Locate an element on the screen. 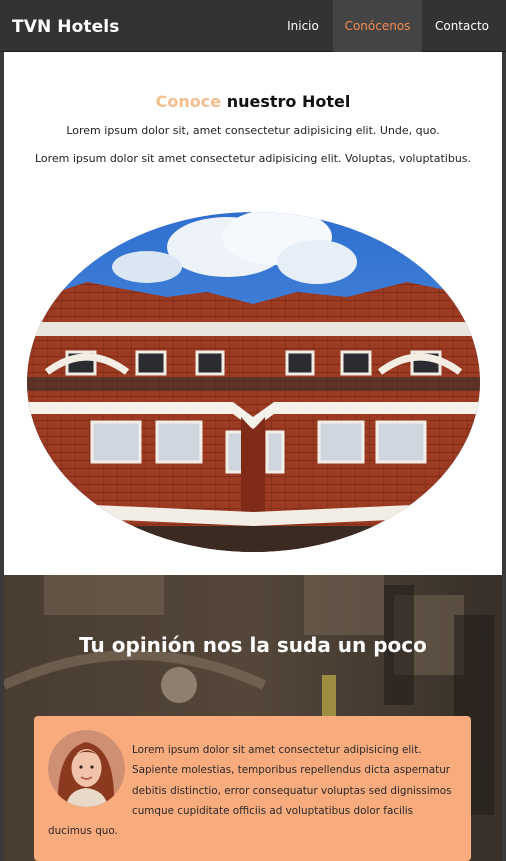  about-title: Conoce nuestro Hotel is located at coordinates (253, 101).